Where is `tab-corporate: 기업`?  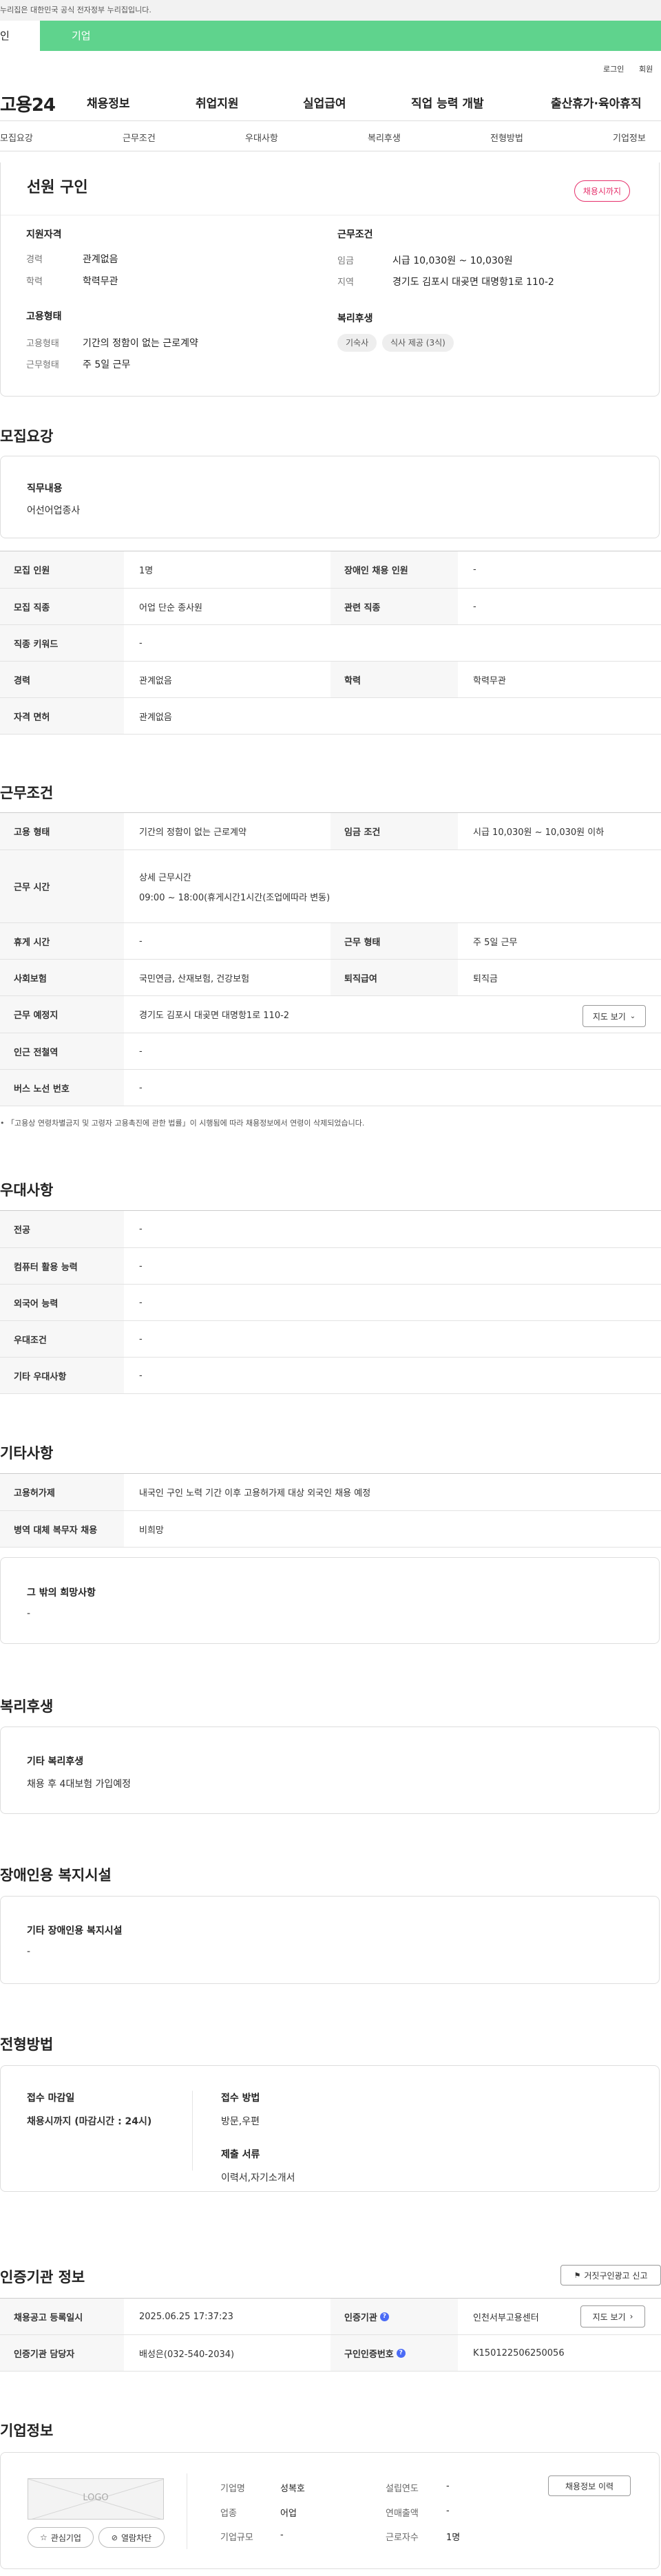
tab-corporate: 기업 is located at coordinates (71, 36).